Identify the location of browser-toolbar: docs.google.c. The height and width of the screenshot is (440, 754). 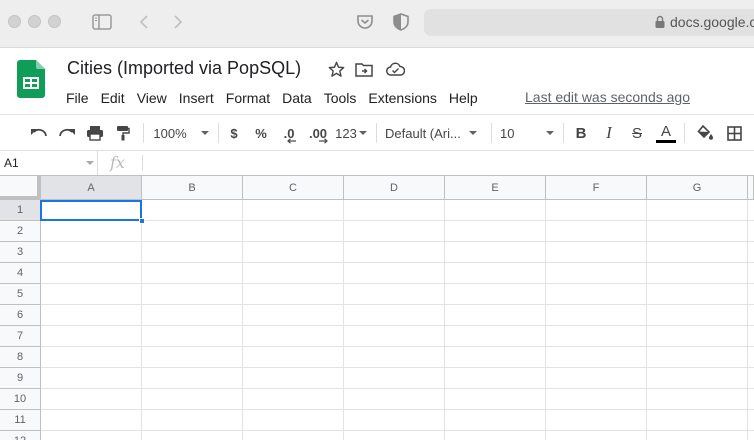
(377, 24).